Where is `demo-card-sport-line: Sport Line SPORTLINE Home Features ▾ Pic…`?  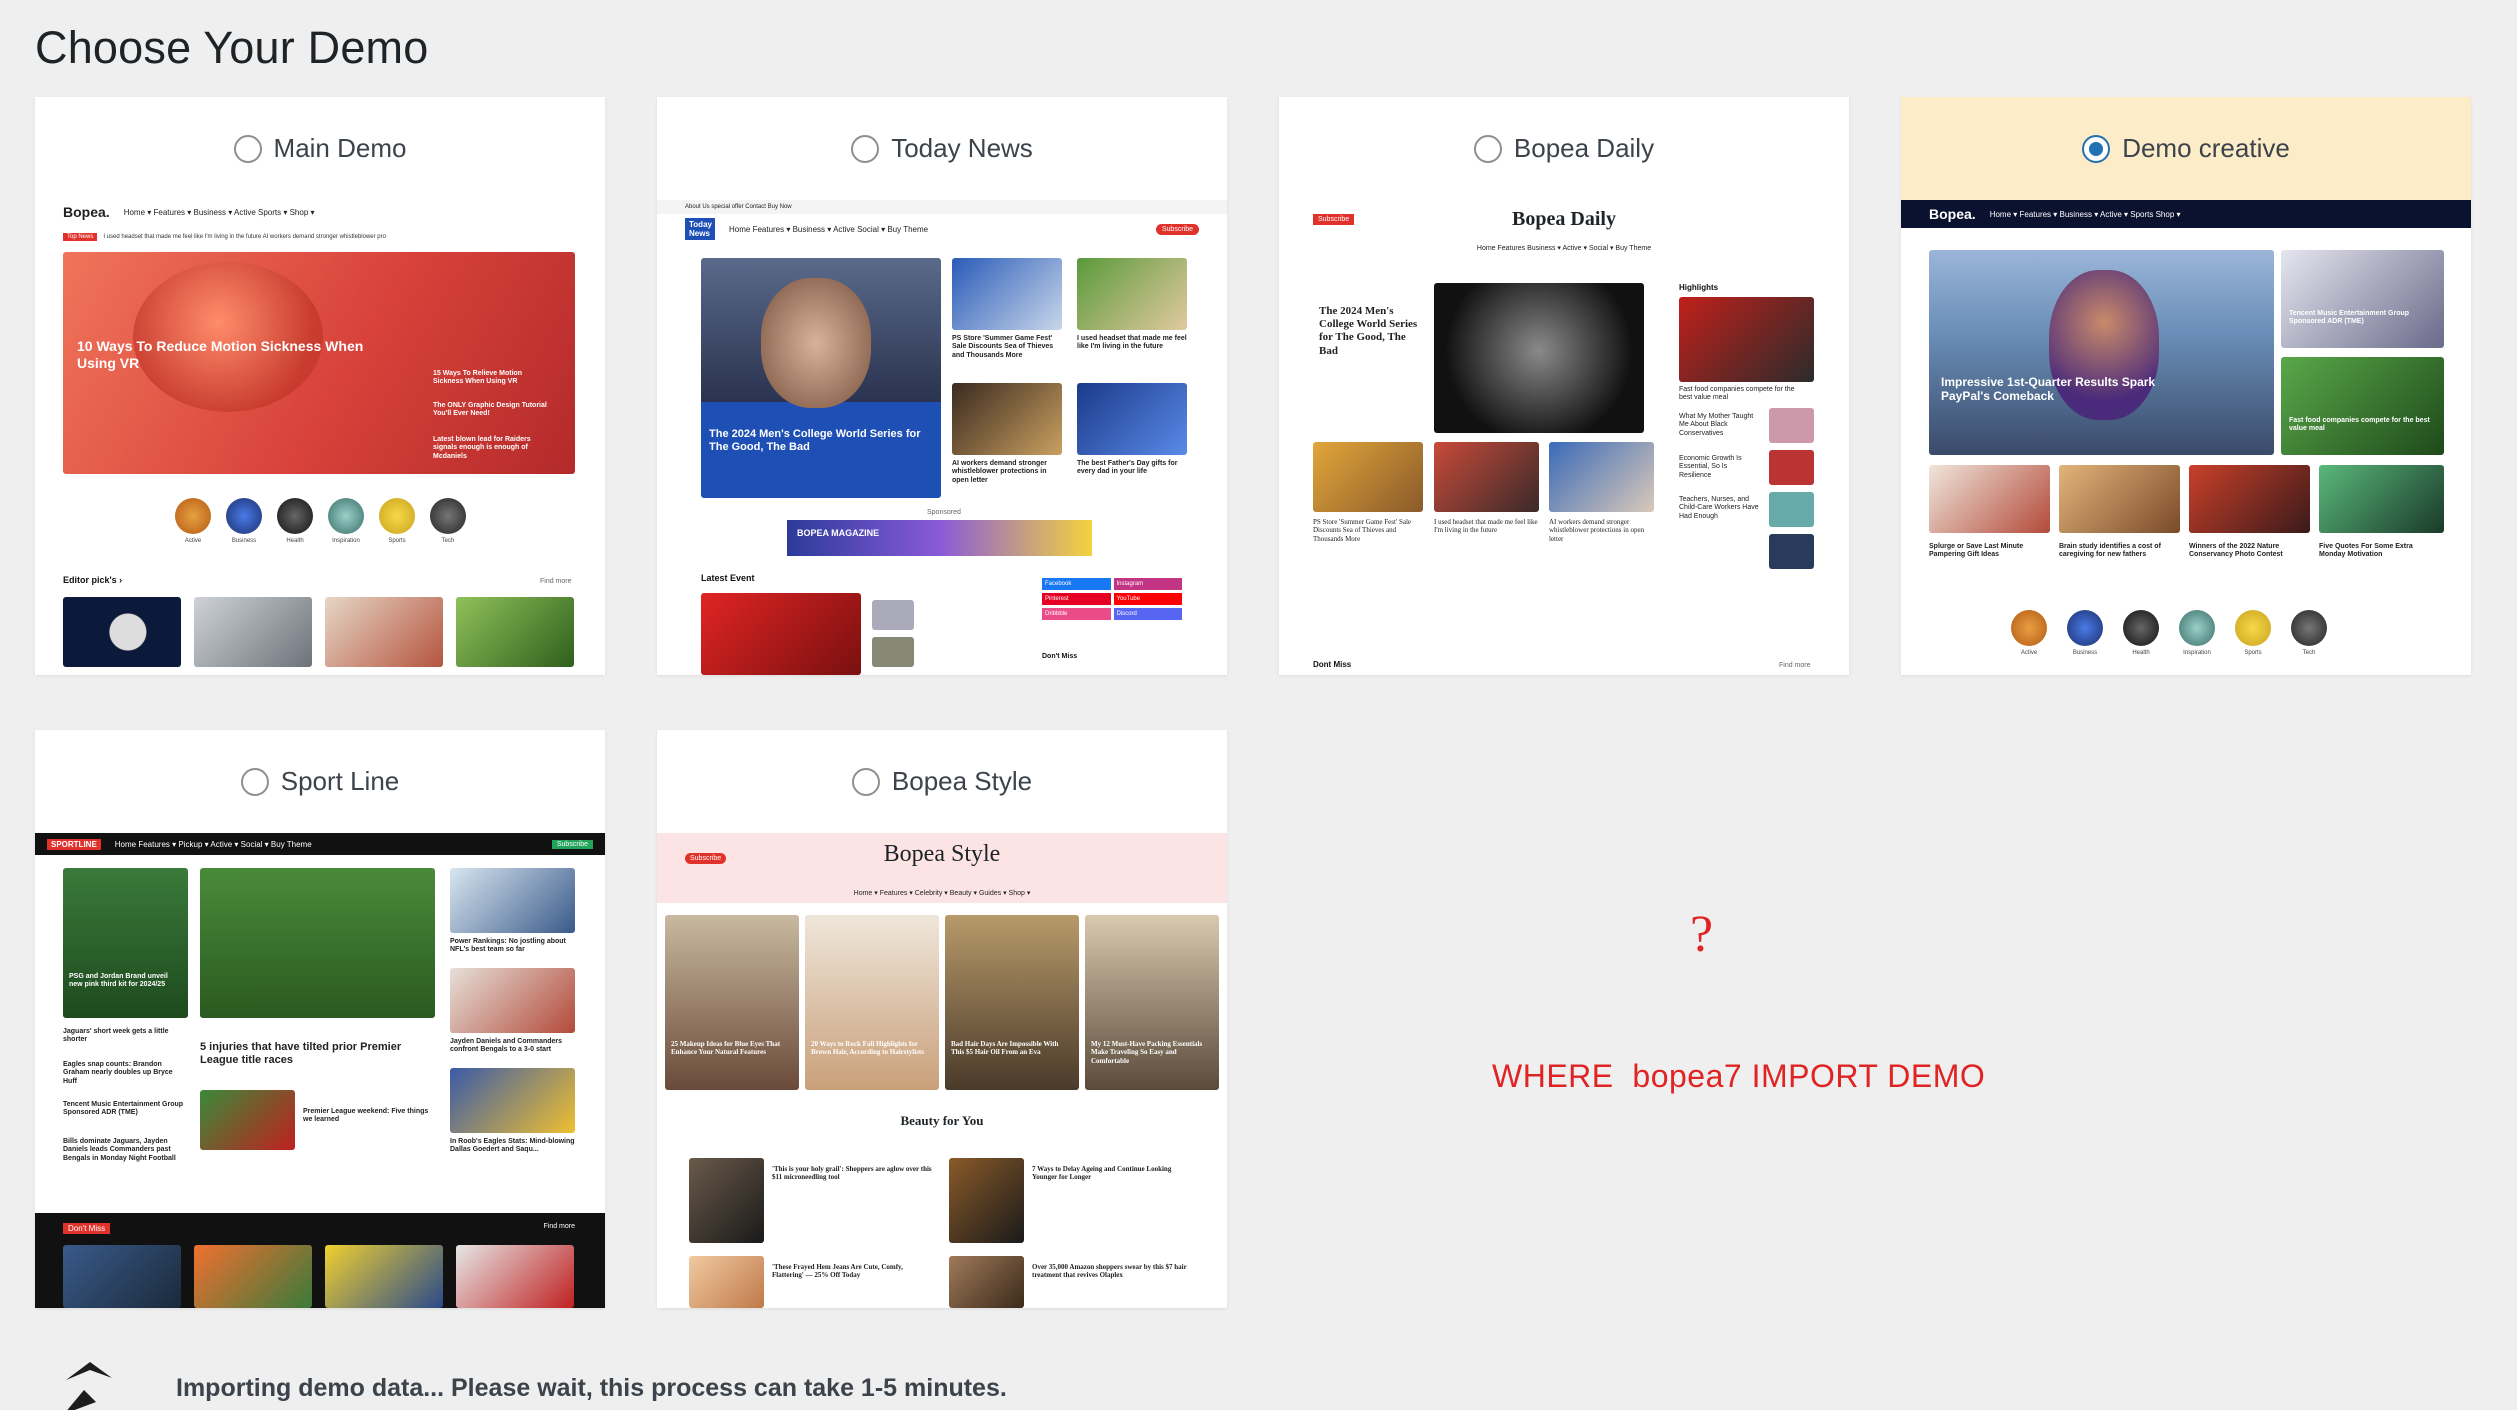 demo-card-sport-line: Sport Line SPORTLINE Home Features ▾ Pic… is located at coordinates (320, 1019).